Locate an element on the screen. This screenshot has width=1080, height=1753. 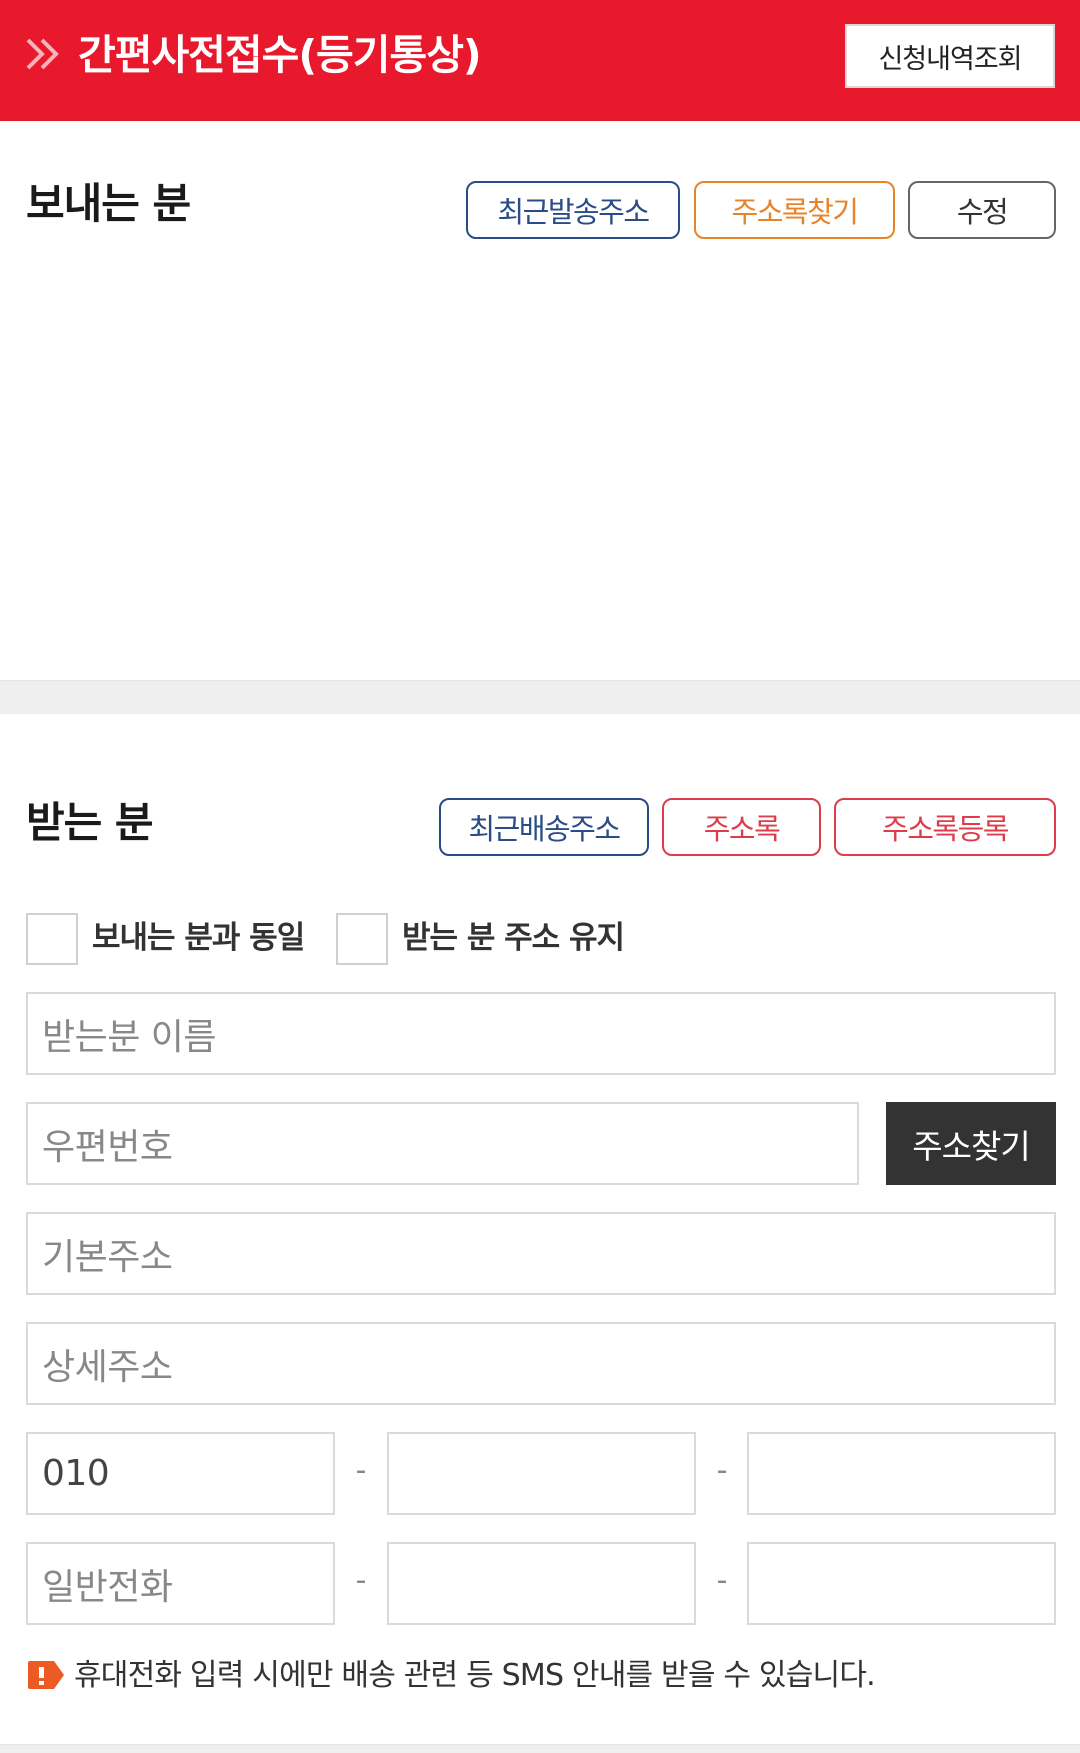
same-as-sender-label: 보내는 분과 동일 is located at coordinates (198, 938).